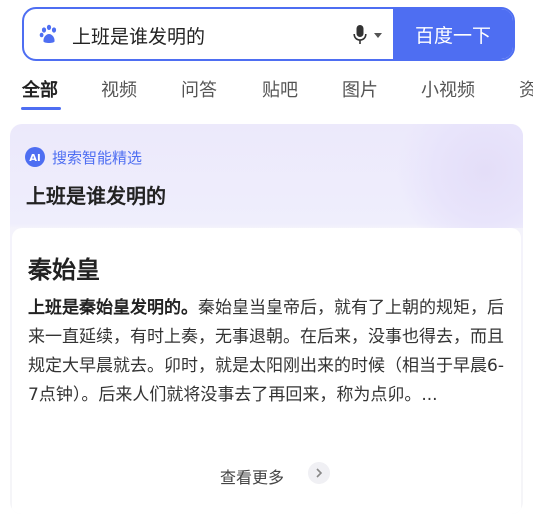 This screenshot has height=514, width=533. I want to click on tab-tieba: 贴吧, so click(280, 89).